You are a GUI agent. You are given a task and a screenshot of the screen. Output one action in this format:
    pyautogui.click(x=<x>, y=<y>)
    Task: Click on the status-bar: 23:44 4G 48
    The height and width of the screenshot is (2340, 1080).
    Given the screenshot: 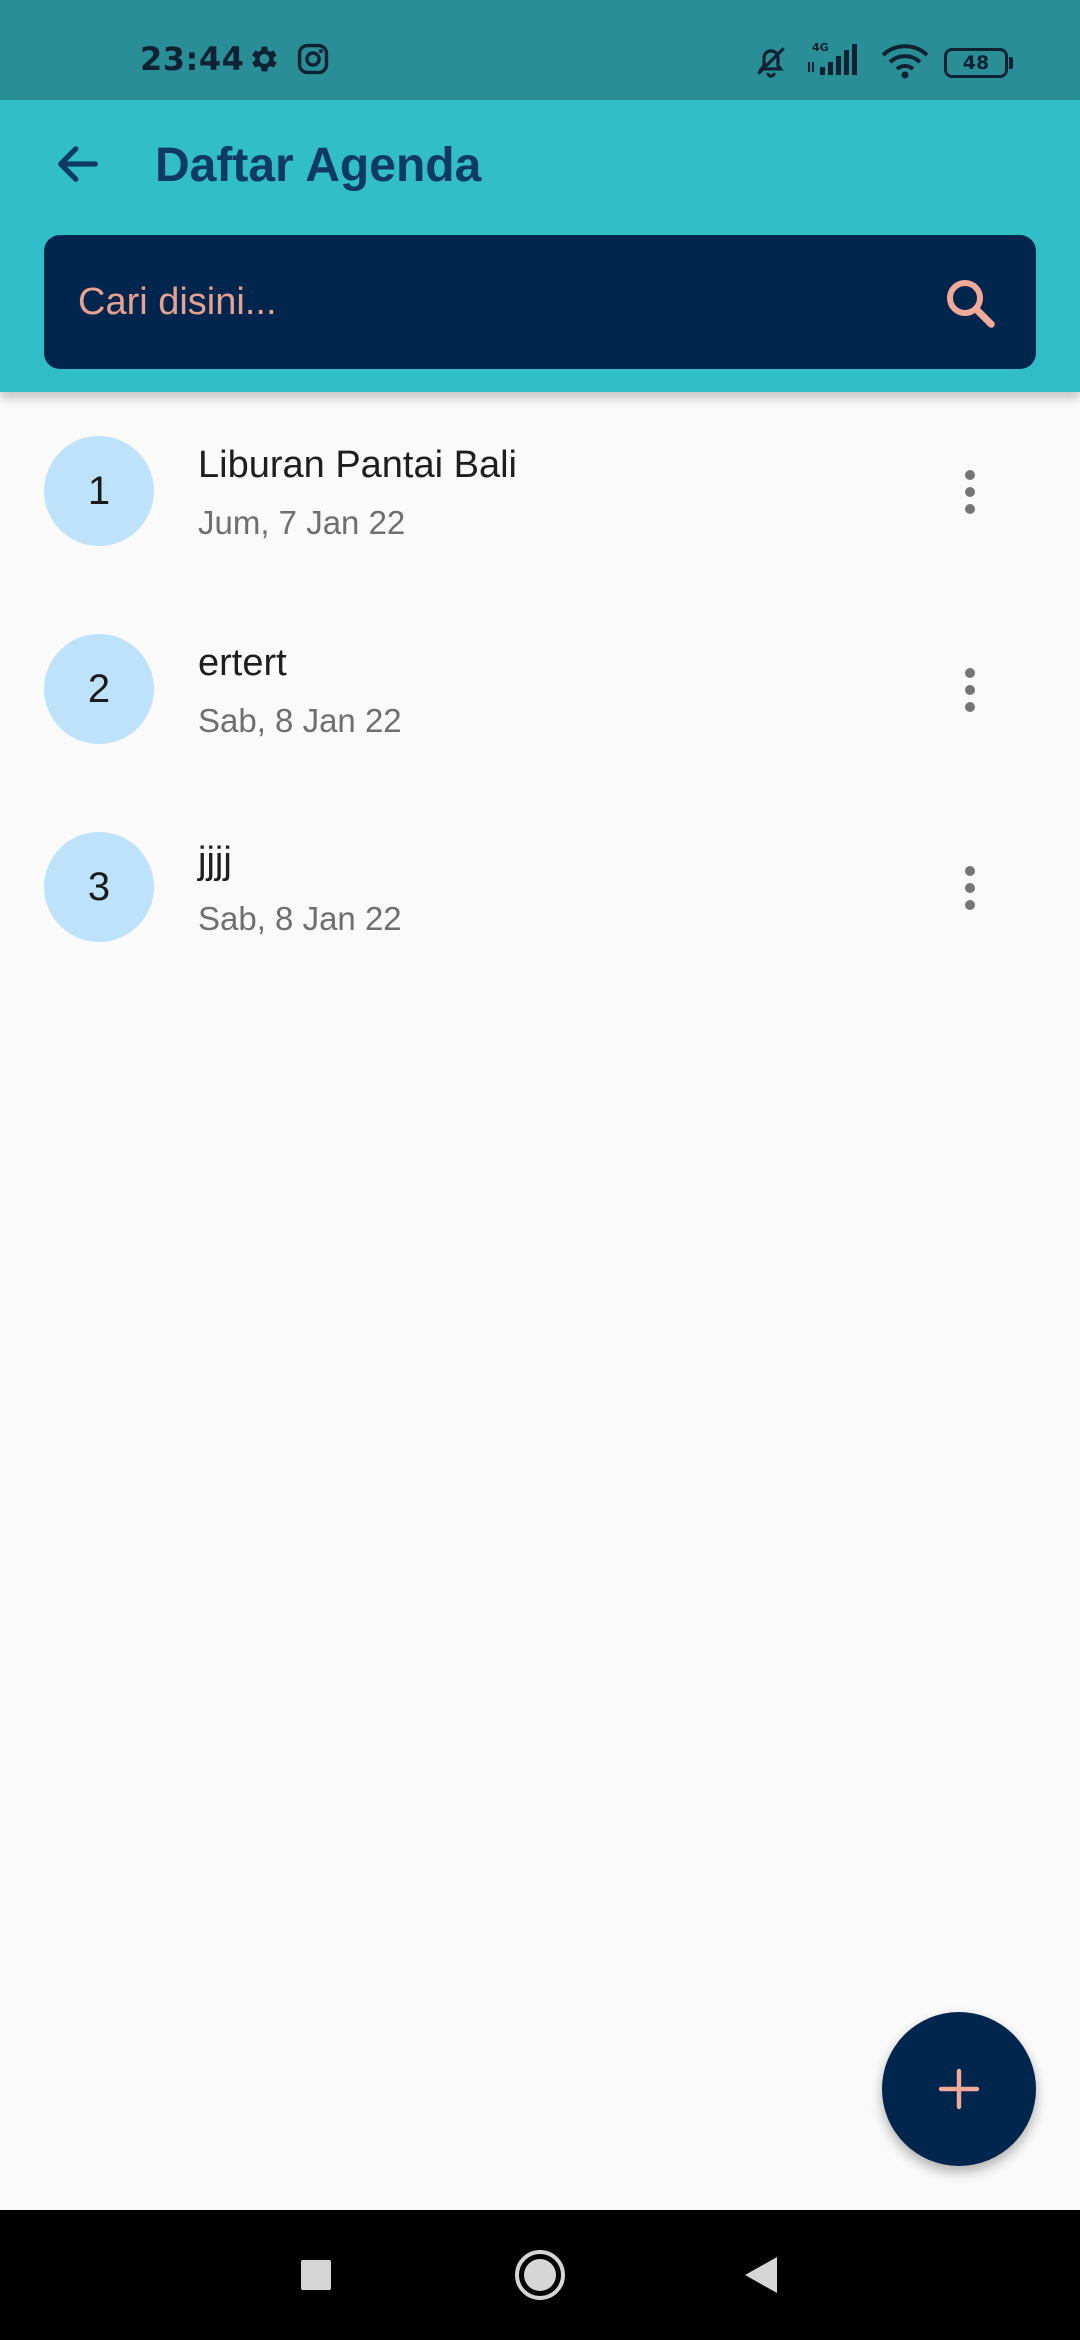 What is the action you would take?
    pyautogui.click(x=540, y=50)
    